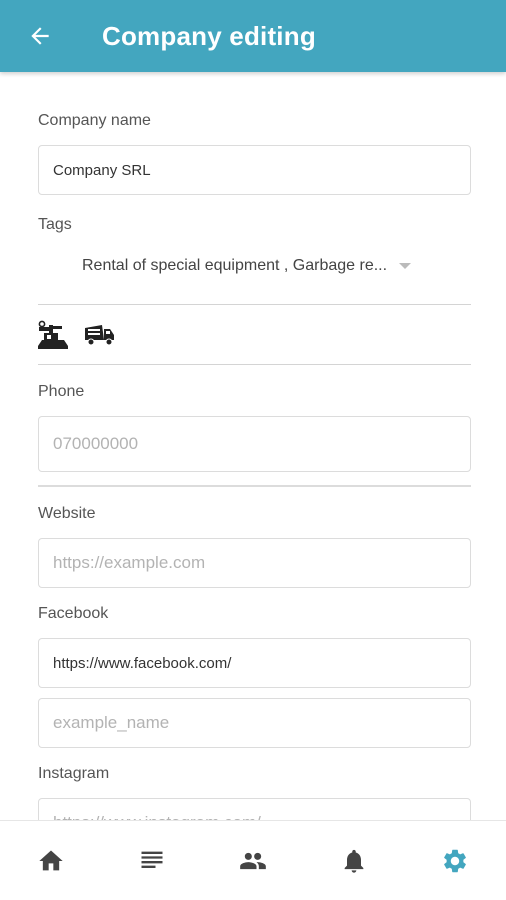 This screenshot has width=506, height=900. I want to click on nav-settings, so click(455, 861).